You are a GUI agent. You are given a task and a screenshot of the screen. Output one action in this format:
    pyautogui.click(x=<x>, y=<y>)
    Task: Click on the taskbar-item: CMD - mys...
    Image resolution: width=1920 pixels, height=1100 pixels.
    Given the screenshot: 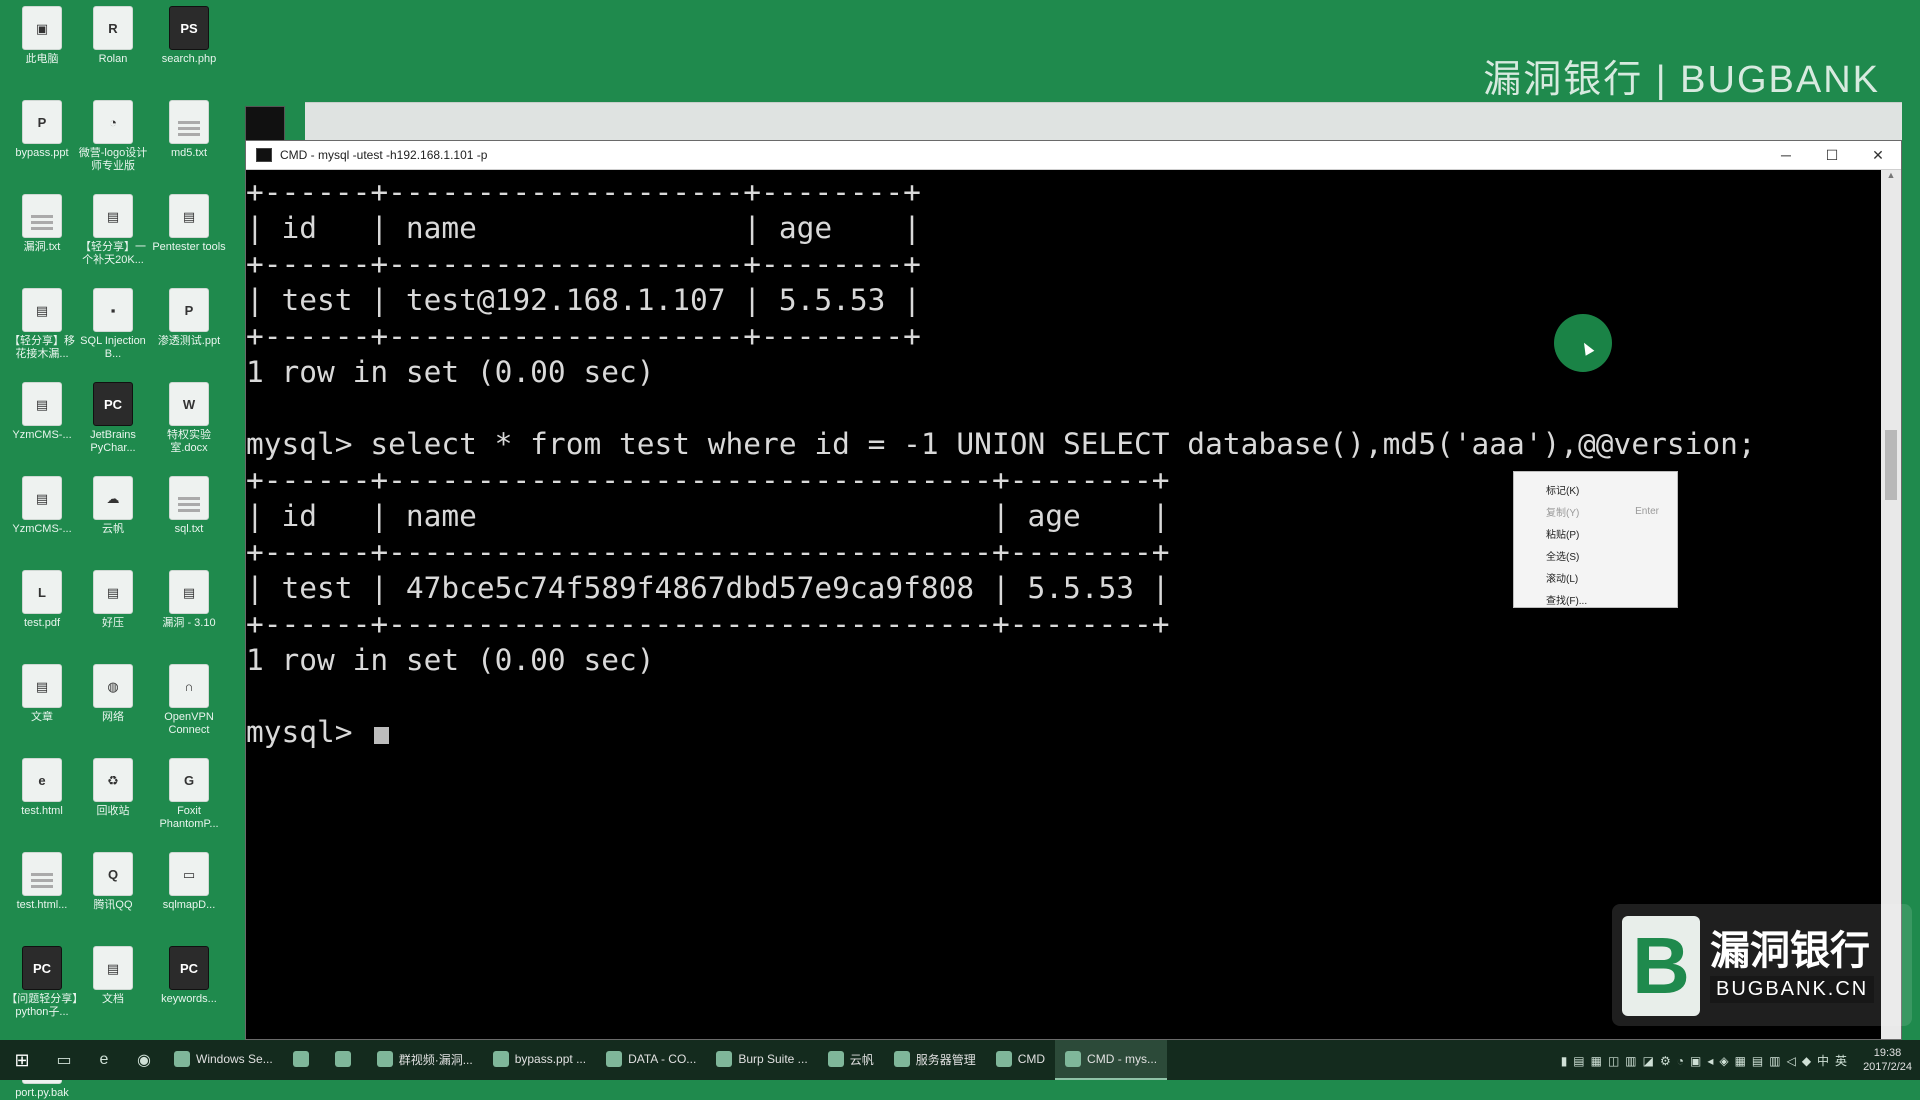 What is the action you would take?
    pyautogui.click(x=1111, y=1060)
    